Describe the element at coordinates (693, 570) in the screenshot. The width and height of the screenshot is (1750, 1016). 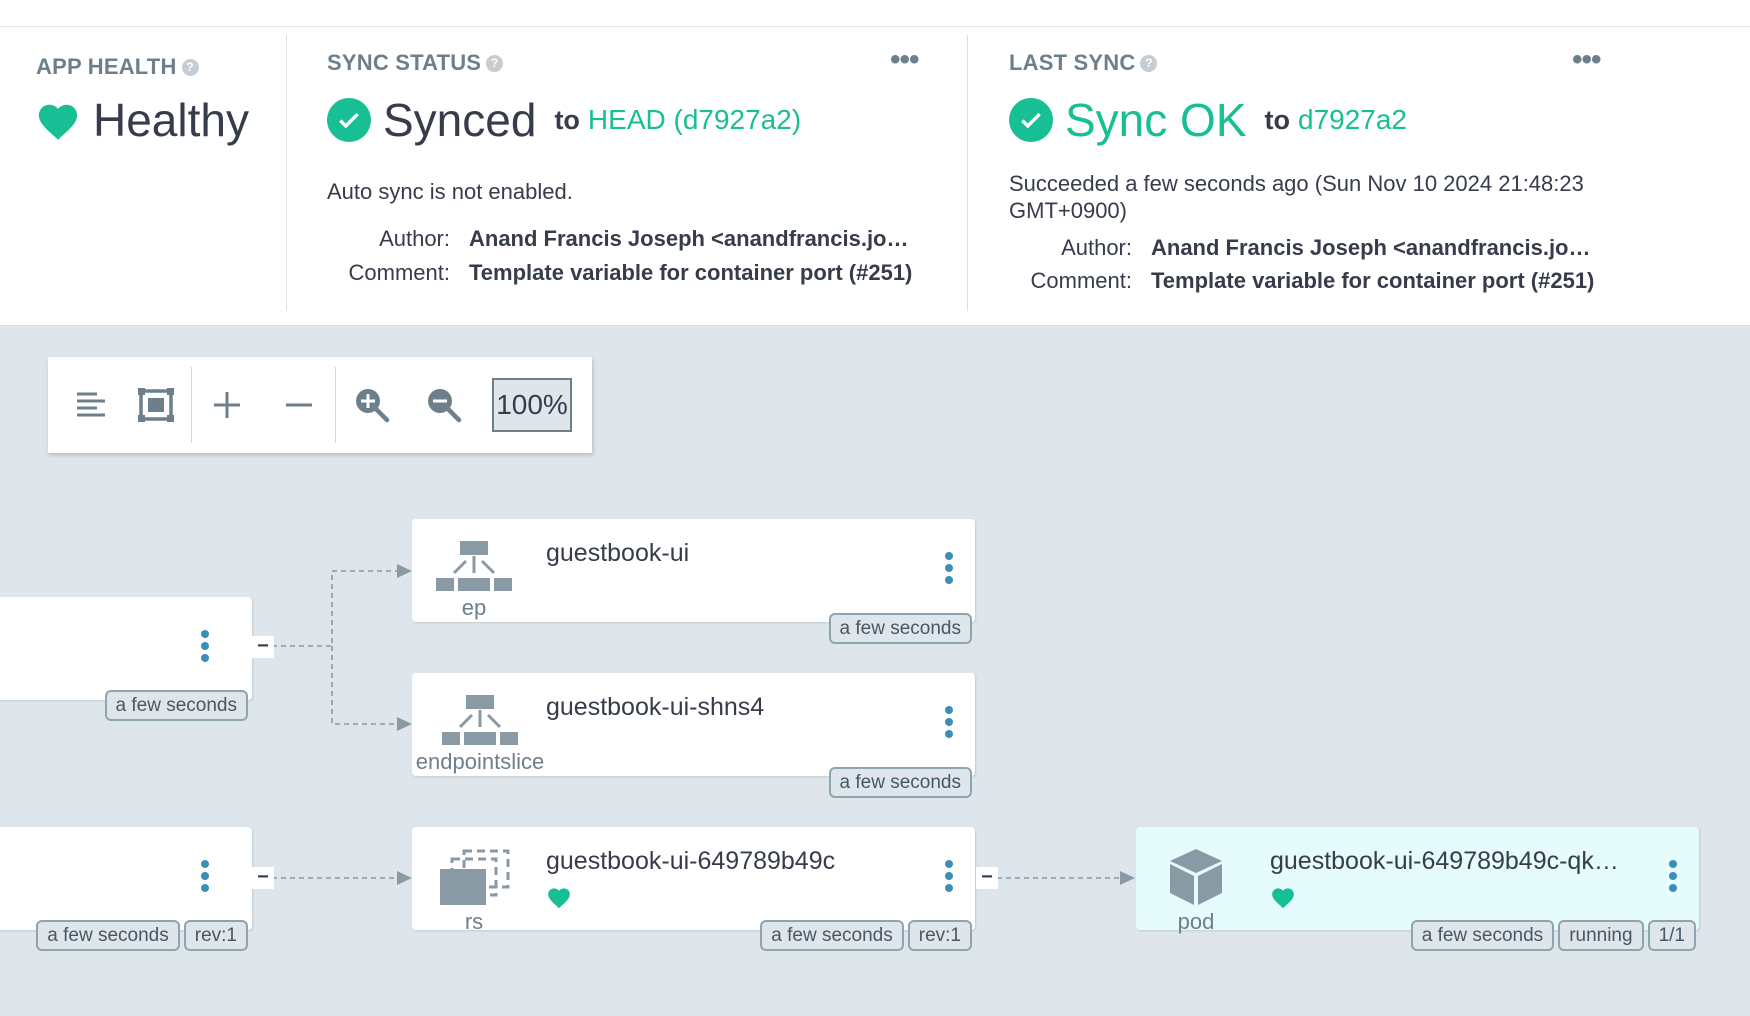
I see `graph-node-ep: ep guestbook-ui` at that location.